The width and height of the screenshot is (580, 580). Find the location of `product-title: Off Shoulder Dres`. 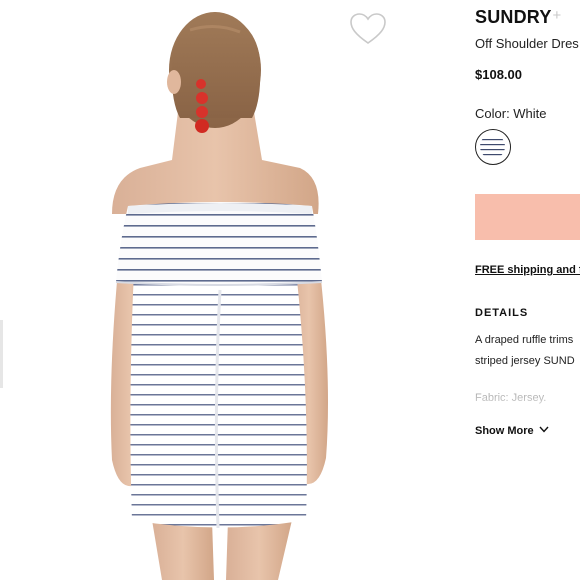

product-title: Off Shoulder Dres is located at coordinates (527, 43).